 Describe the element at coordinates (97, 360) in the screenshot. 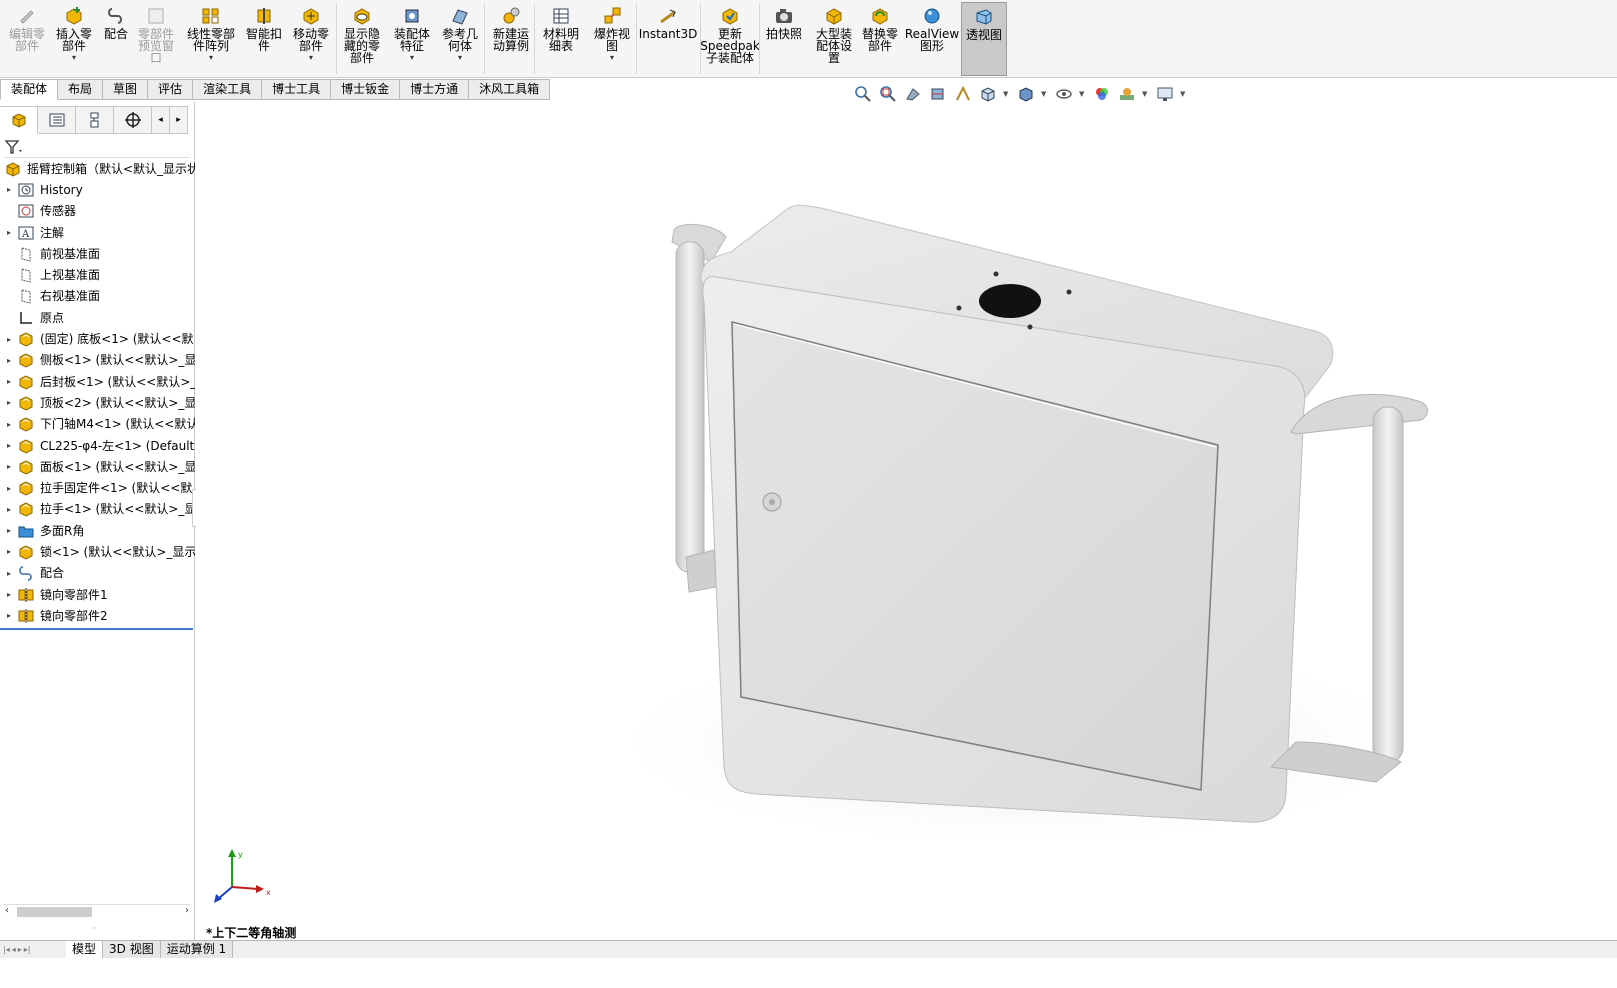

I see `tree-item: ▸ 侧板<1> (默认<<默认>_显` at that location.